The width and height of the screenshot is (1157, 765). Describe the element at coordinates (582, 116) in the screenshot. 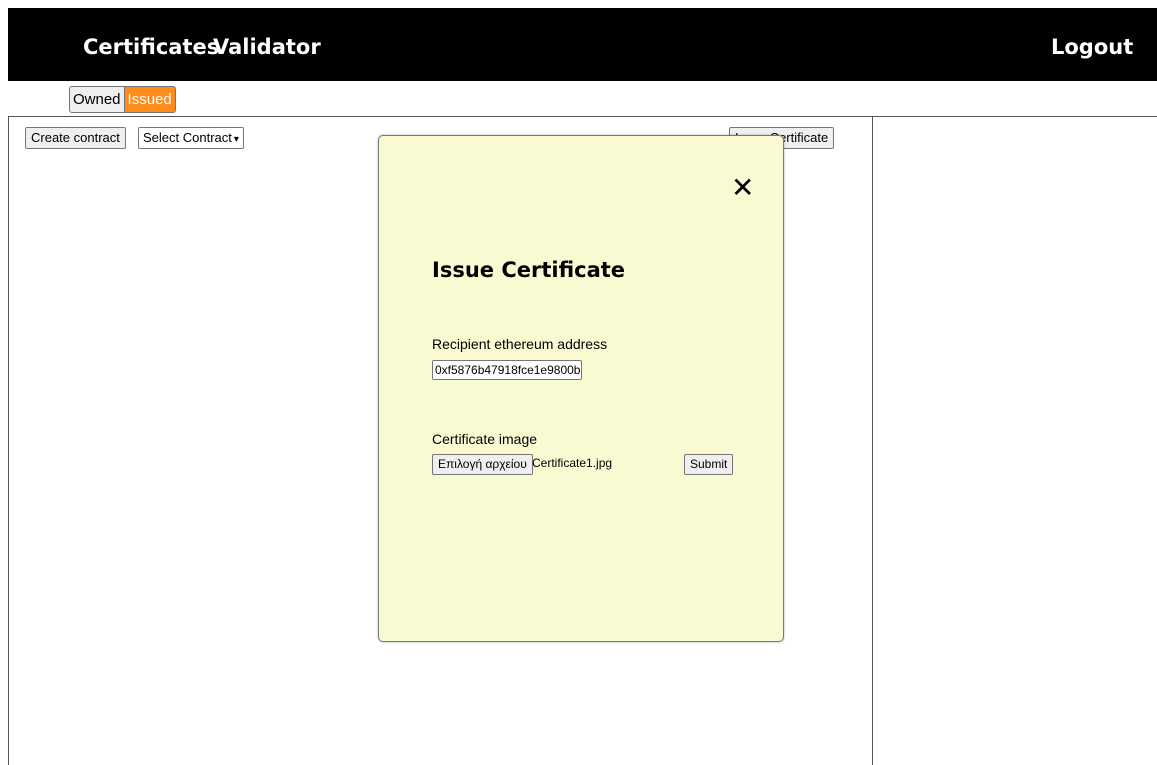

I see `content-top-divider` at that location.